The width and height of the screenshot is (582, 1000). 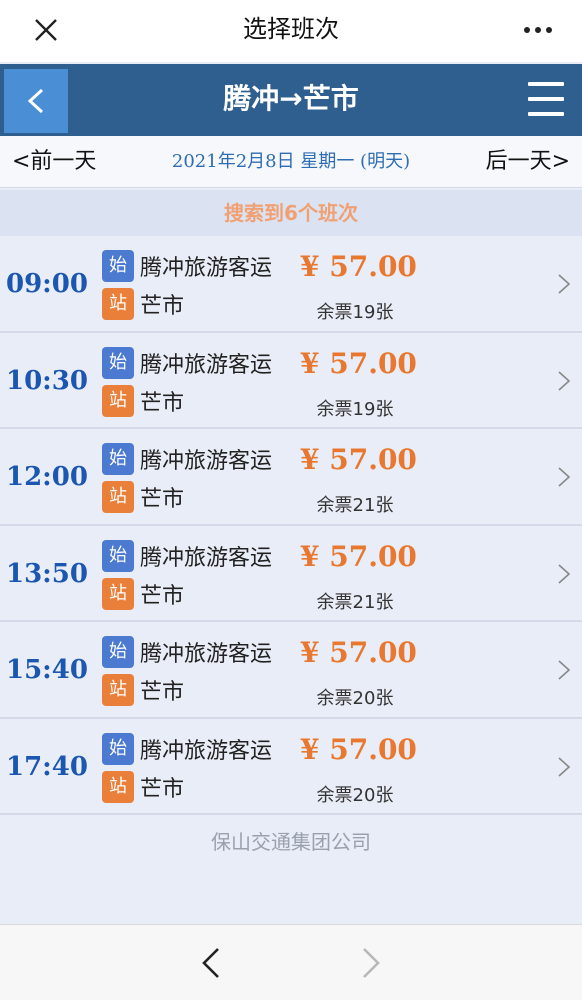 I want to click on next-day-button: 后一天>, so click(x=528, y=162).